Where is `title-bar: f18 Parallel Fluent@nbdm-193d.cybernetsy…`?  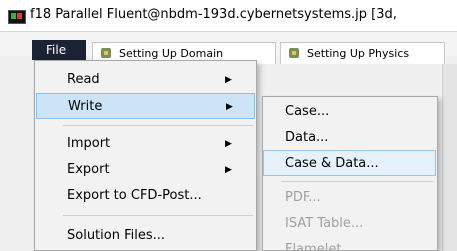
title-bar: f18 Parallel Fluent@nbdm-193d.cybernetsy… is located at coordinates (228, 16).